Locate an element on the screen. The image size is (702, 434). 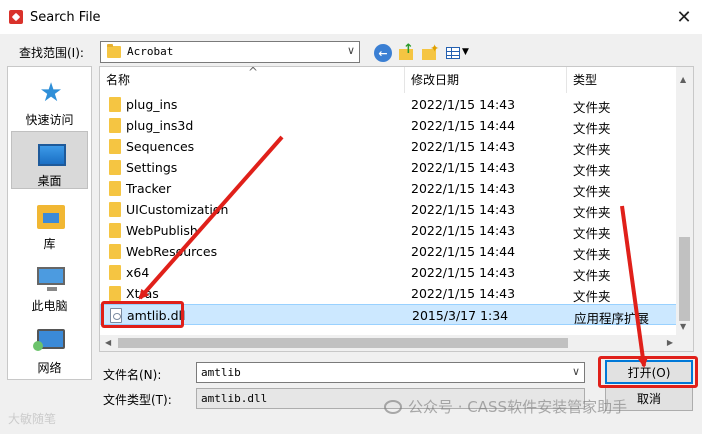
watermark-right: 公众号 · CASS软件安装管家助手 is located at coordinates (505, 406).